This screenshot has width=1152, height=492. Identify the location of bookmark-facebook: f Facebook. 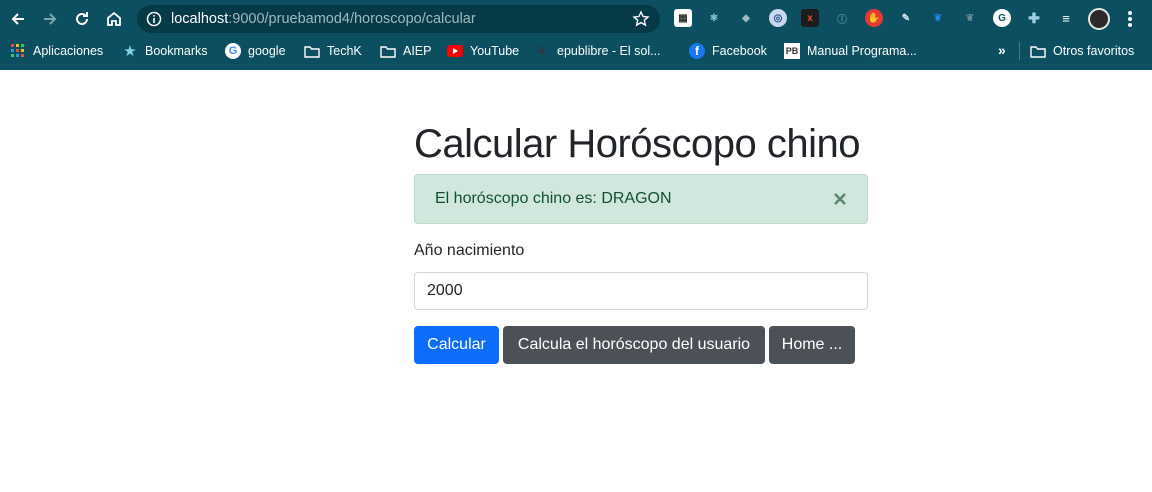
(728, 51).